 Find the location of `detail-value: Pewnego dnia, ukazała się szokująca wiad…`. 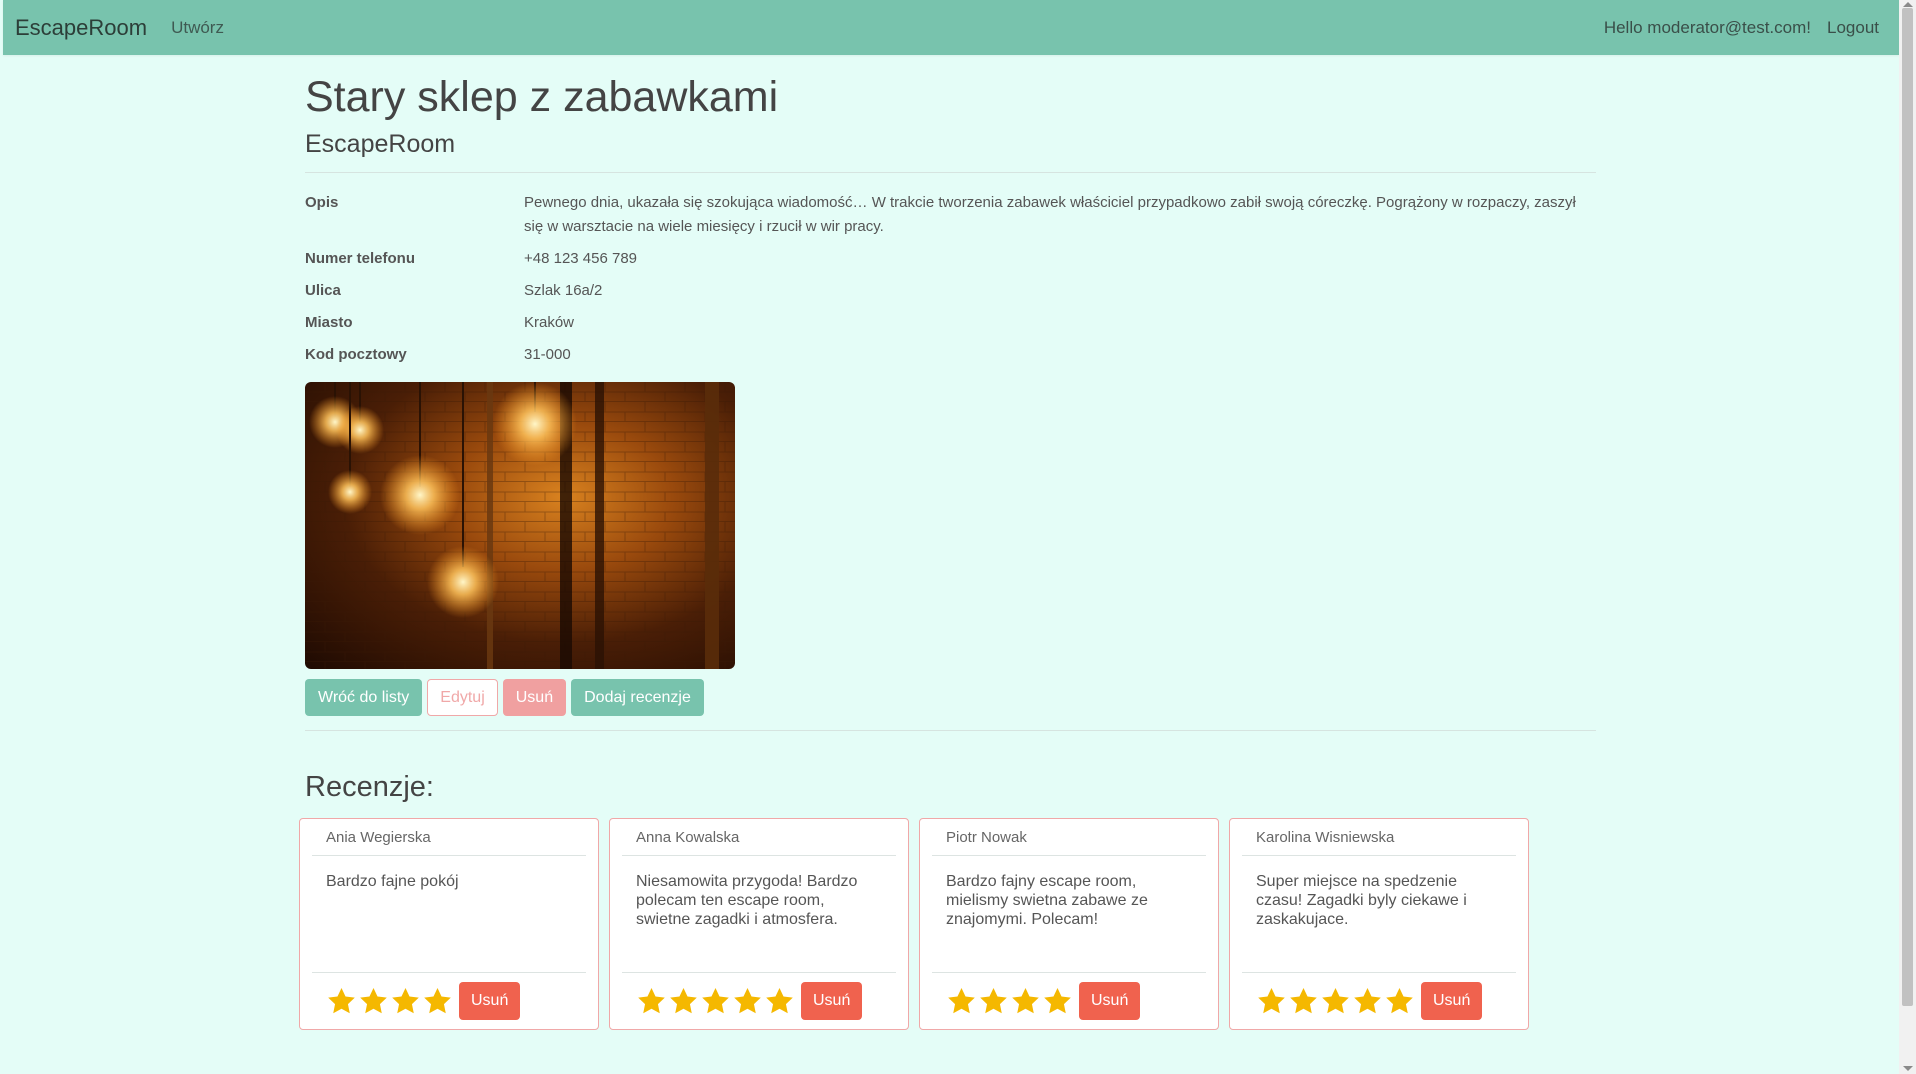

detail-value: Pewnego dnia, ukazała się szokująca wiad… is located at coordinates (1050, 214).